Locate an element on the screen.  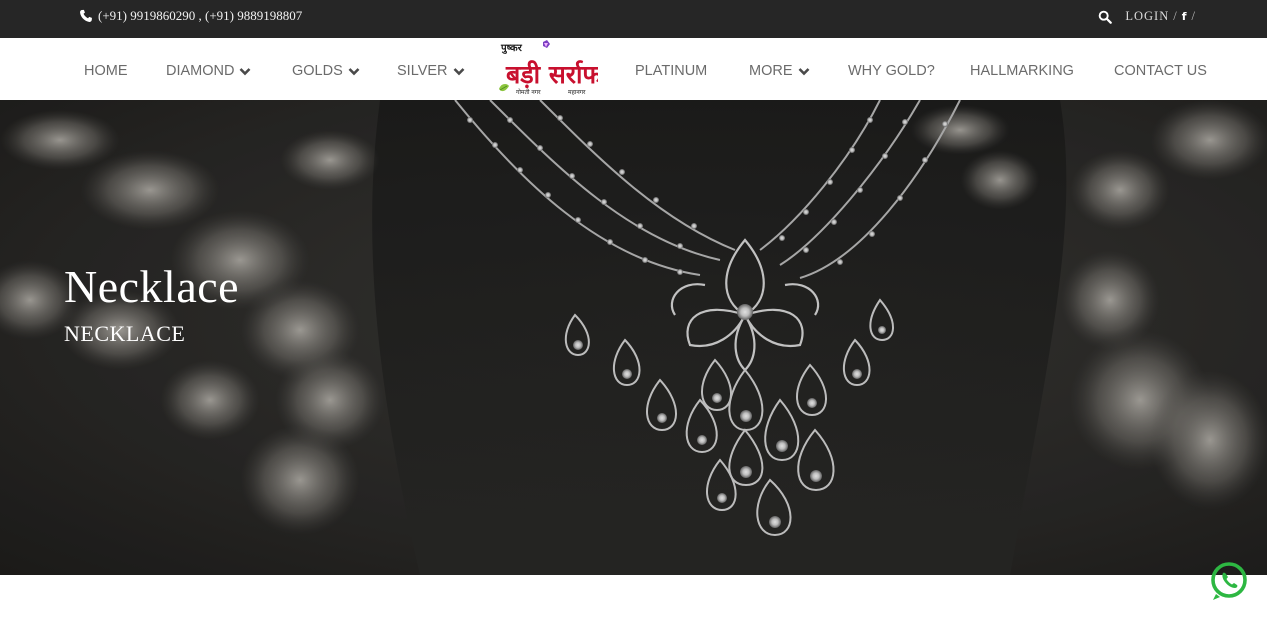
nav-item-hallmarking: HALLMARKING is located at coordinates (1022, 71).